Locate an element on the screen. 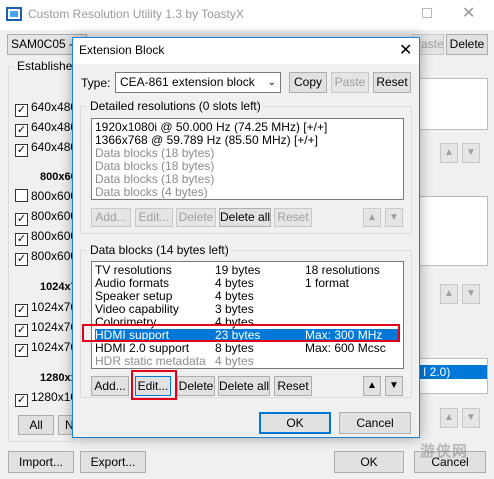  detailed-resolutions-title: Detailed resolutions (0 slots left) is located at coordinates (175, 106).